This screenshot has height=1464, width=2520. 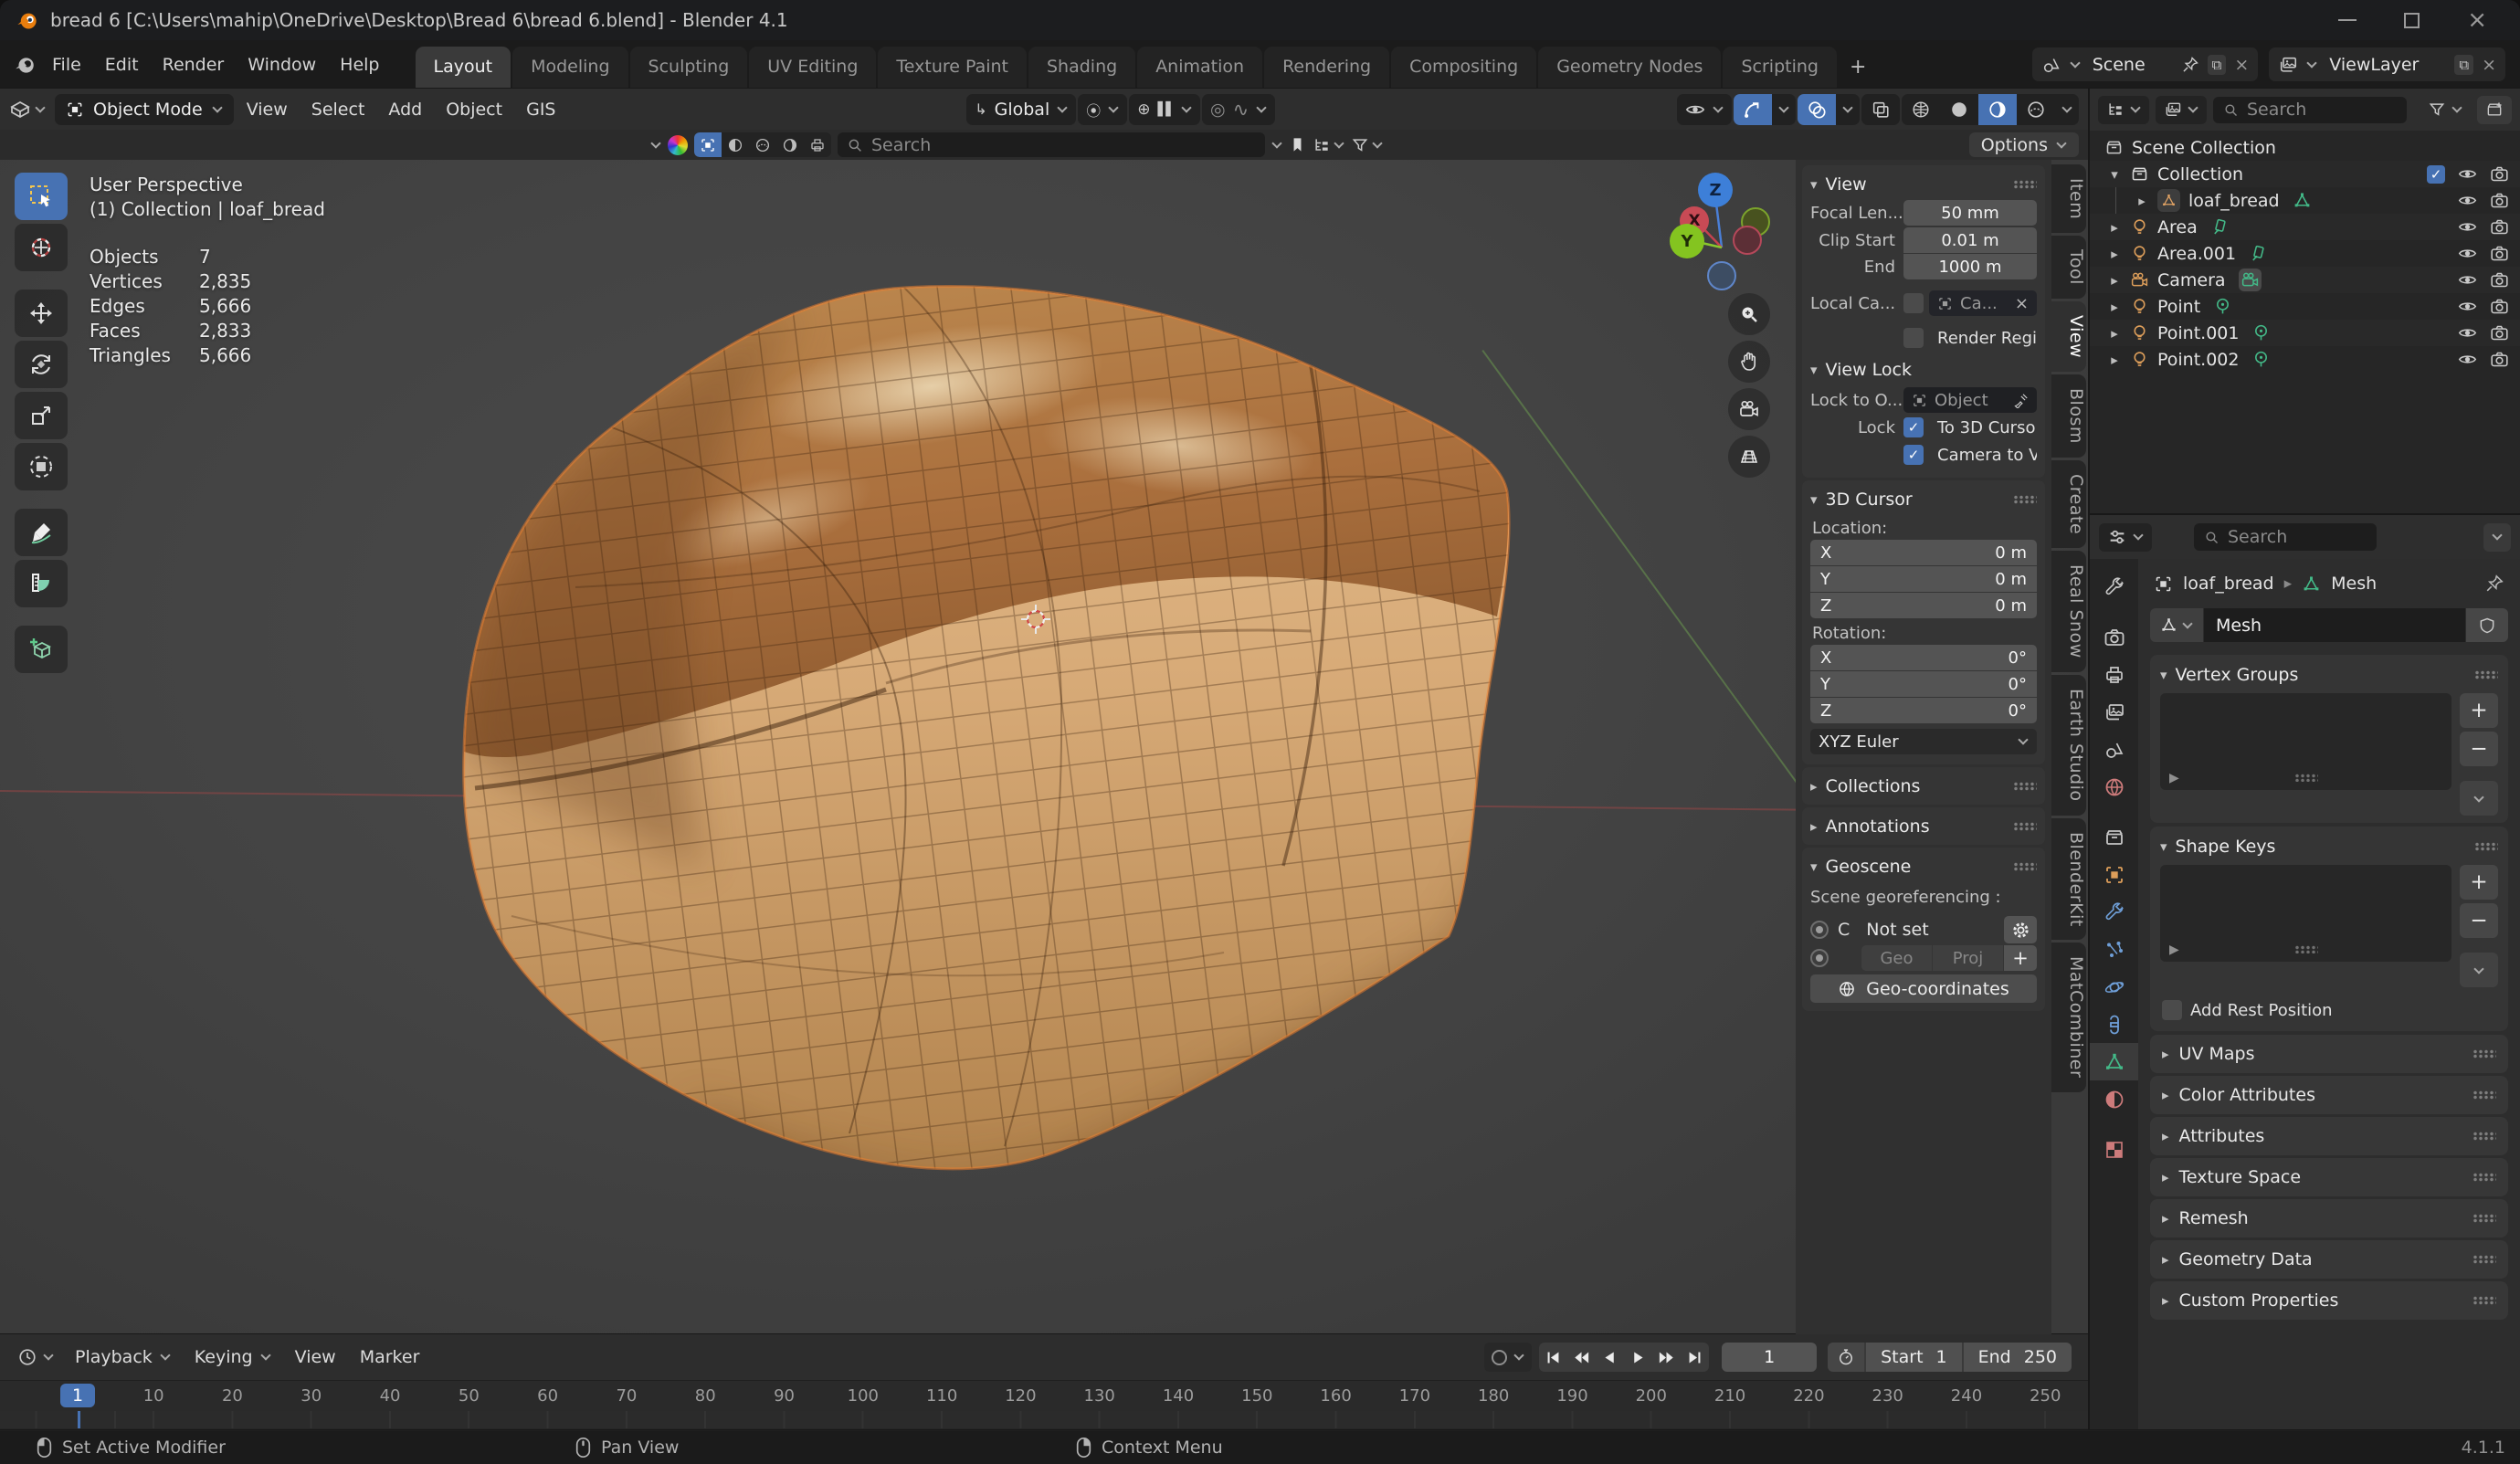 I want to click on tool-move, so click(x=41, y=314).